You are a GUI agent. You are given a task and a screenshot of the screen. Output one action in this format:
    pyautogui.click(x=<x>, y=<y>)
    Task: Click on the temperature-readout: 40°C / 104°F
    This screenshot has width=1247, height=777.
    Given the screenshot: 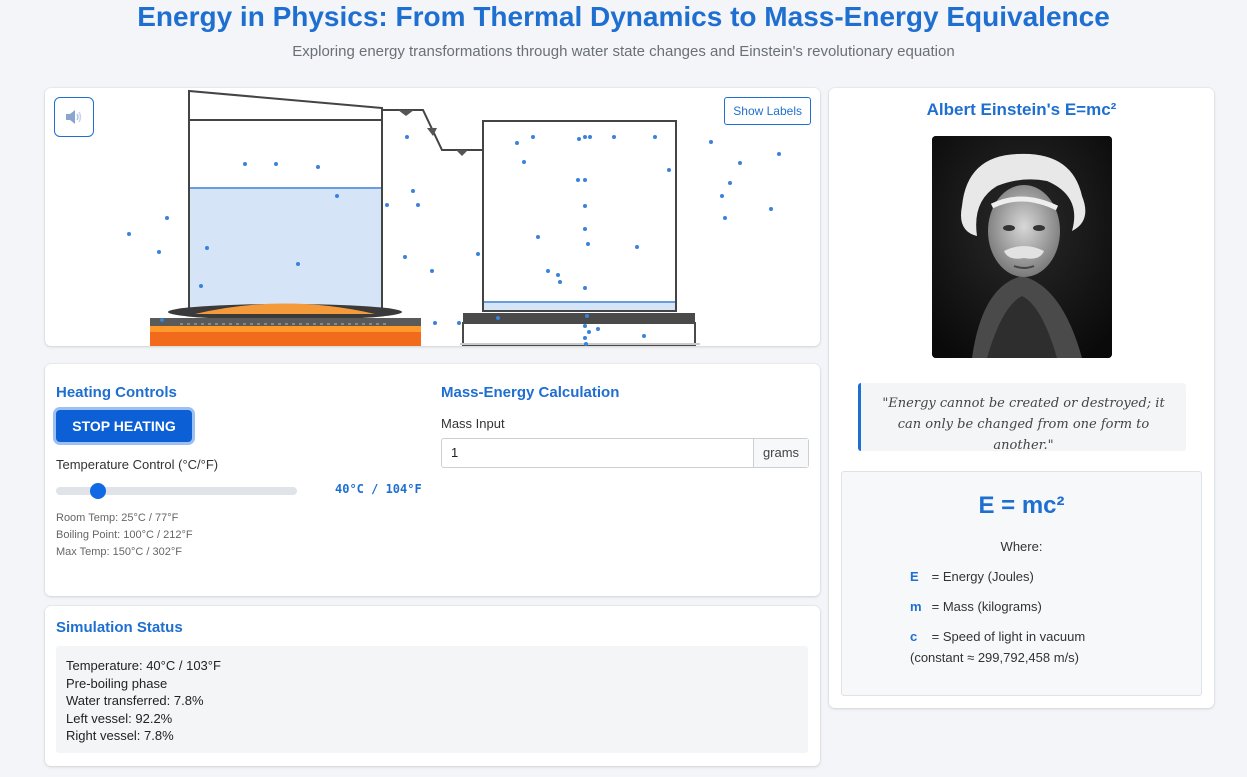 What is the action you would take?
    pyautogui.click(x=378, y=489)
    